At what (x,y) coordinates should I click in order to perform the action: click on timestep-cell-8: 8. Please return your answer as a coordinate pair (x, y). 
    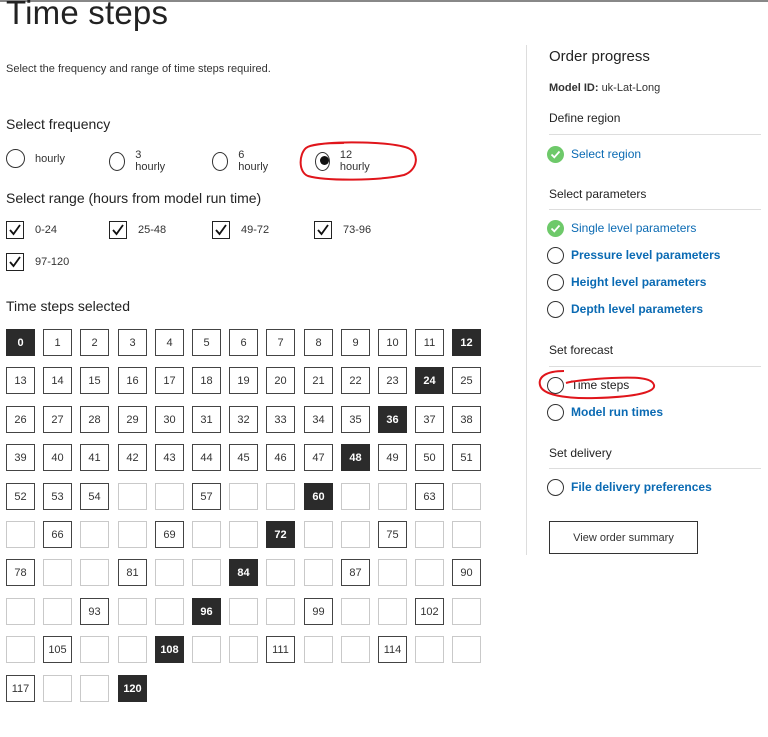
    Looking at the image, I should click on (318, 342).